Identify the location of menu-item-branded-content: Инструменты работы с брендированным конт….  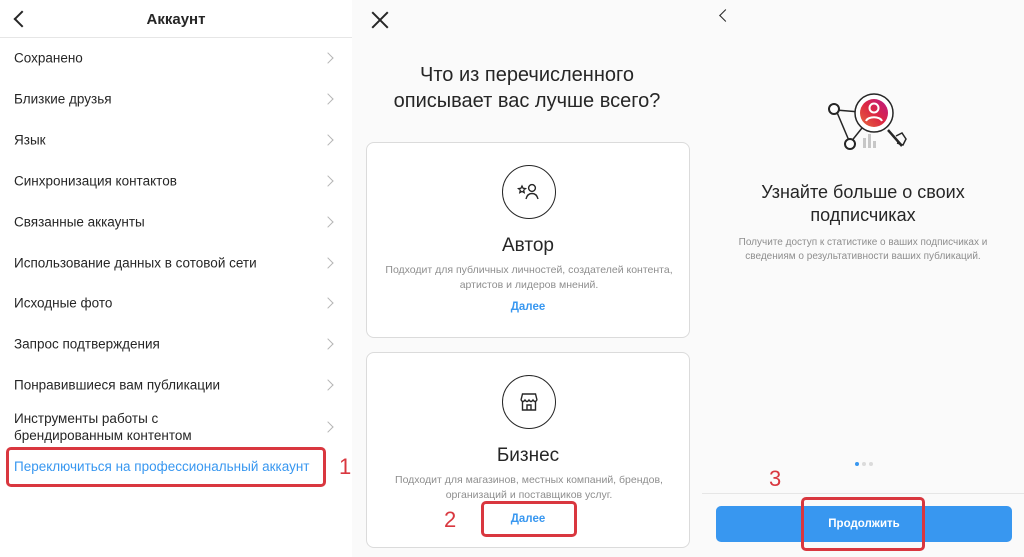
(176, 427).